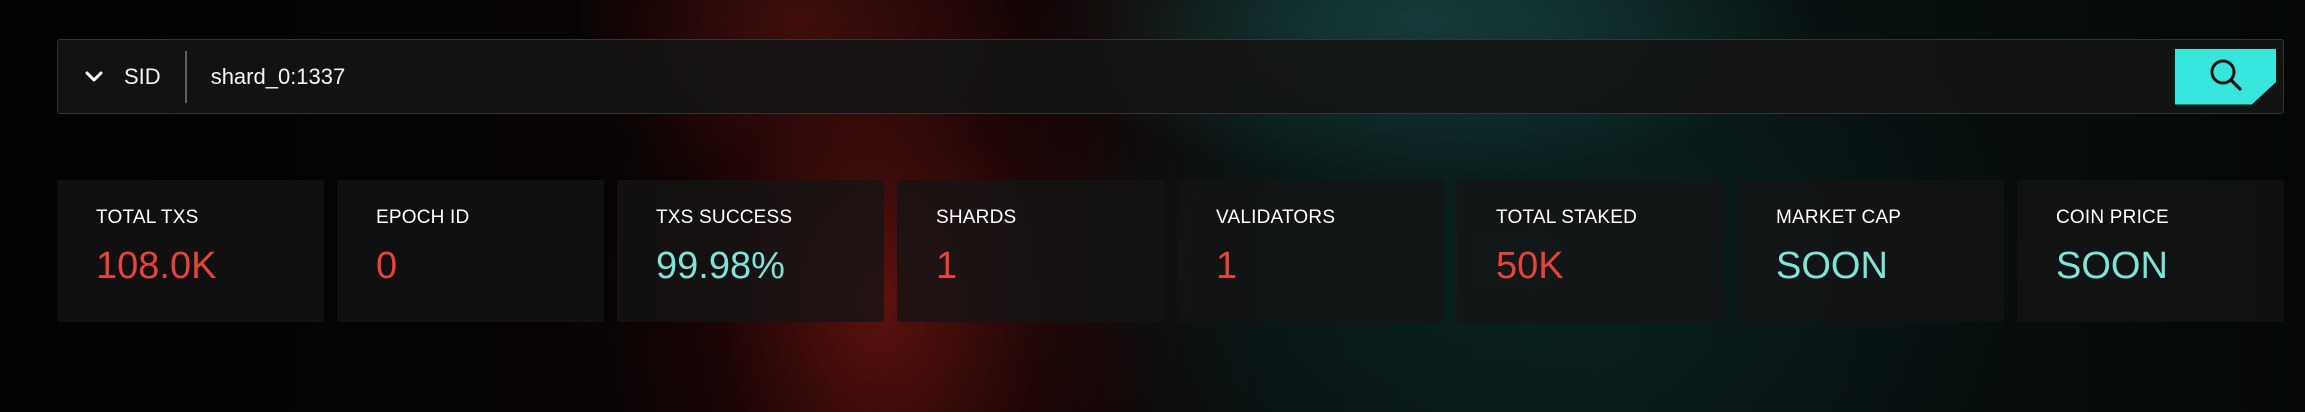 The image size is (2305, 412). Describe the element at coordinates (94, 77) in the screenshot. I see `chevron-down-icon` at that location.